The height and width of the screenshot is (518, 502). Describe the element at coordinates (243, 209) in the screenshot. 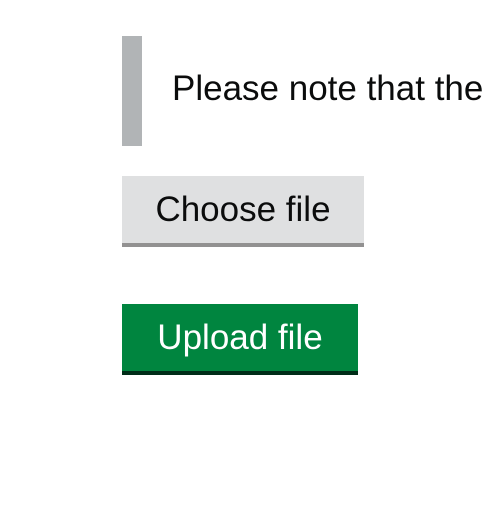

I see `choose-file-button: Choose file` at that location.